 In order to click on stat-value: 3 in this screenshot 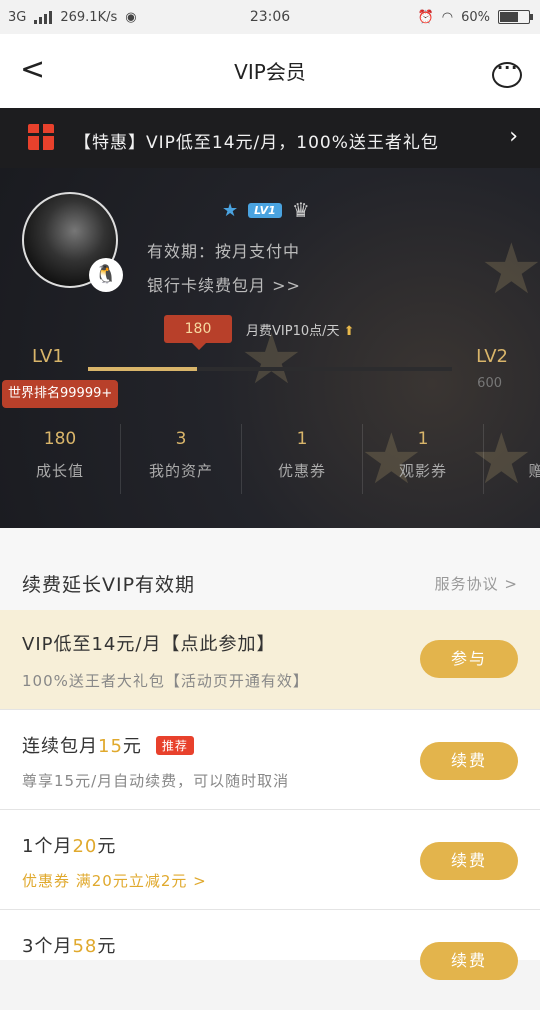, I will do `click(181, 439)`.